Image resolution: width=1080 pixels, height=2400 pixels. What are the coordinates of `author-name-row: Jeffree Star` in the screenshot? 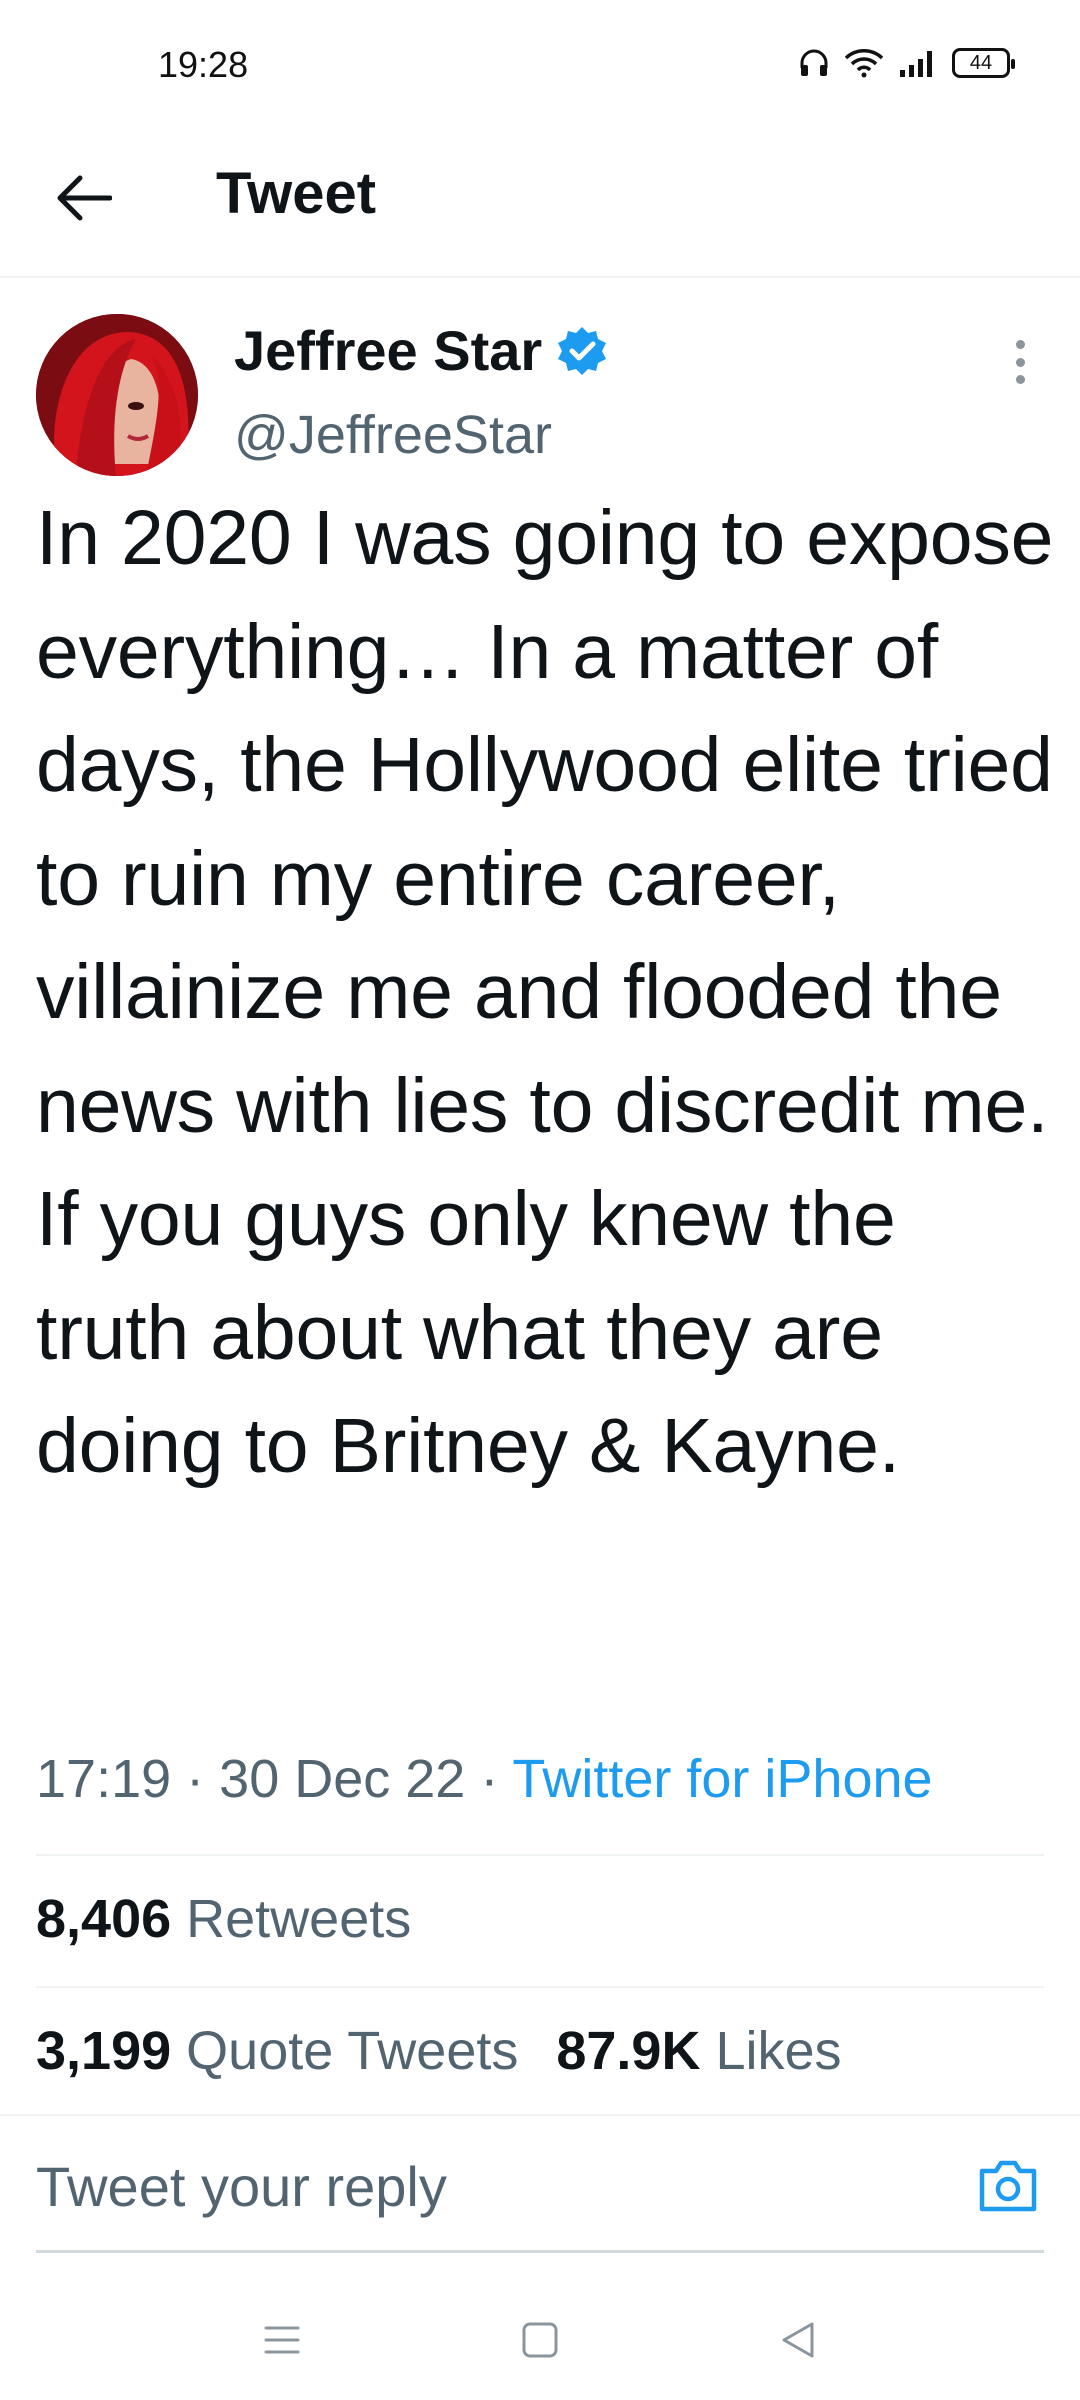 It's located at (421, 350).